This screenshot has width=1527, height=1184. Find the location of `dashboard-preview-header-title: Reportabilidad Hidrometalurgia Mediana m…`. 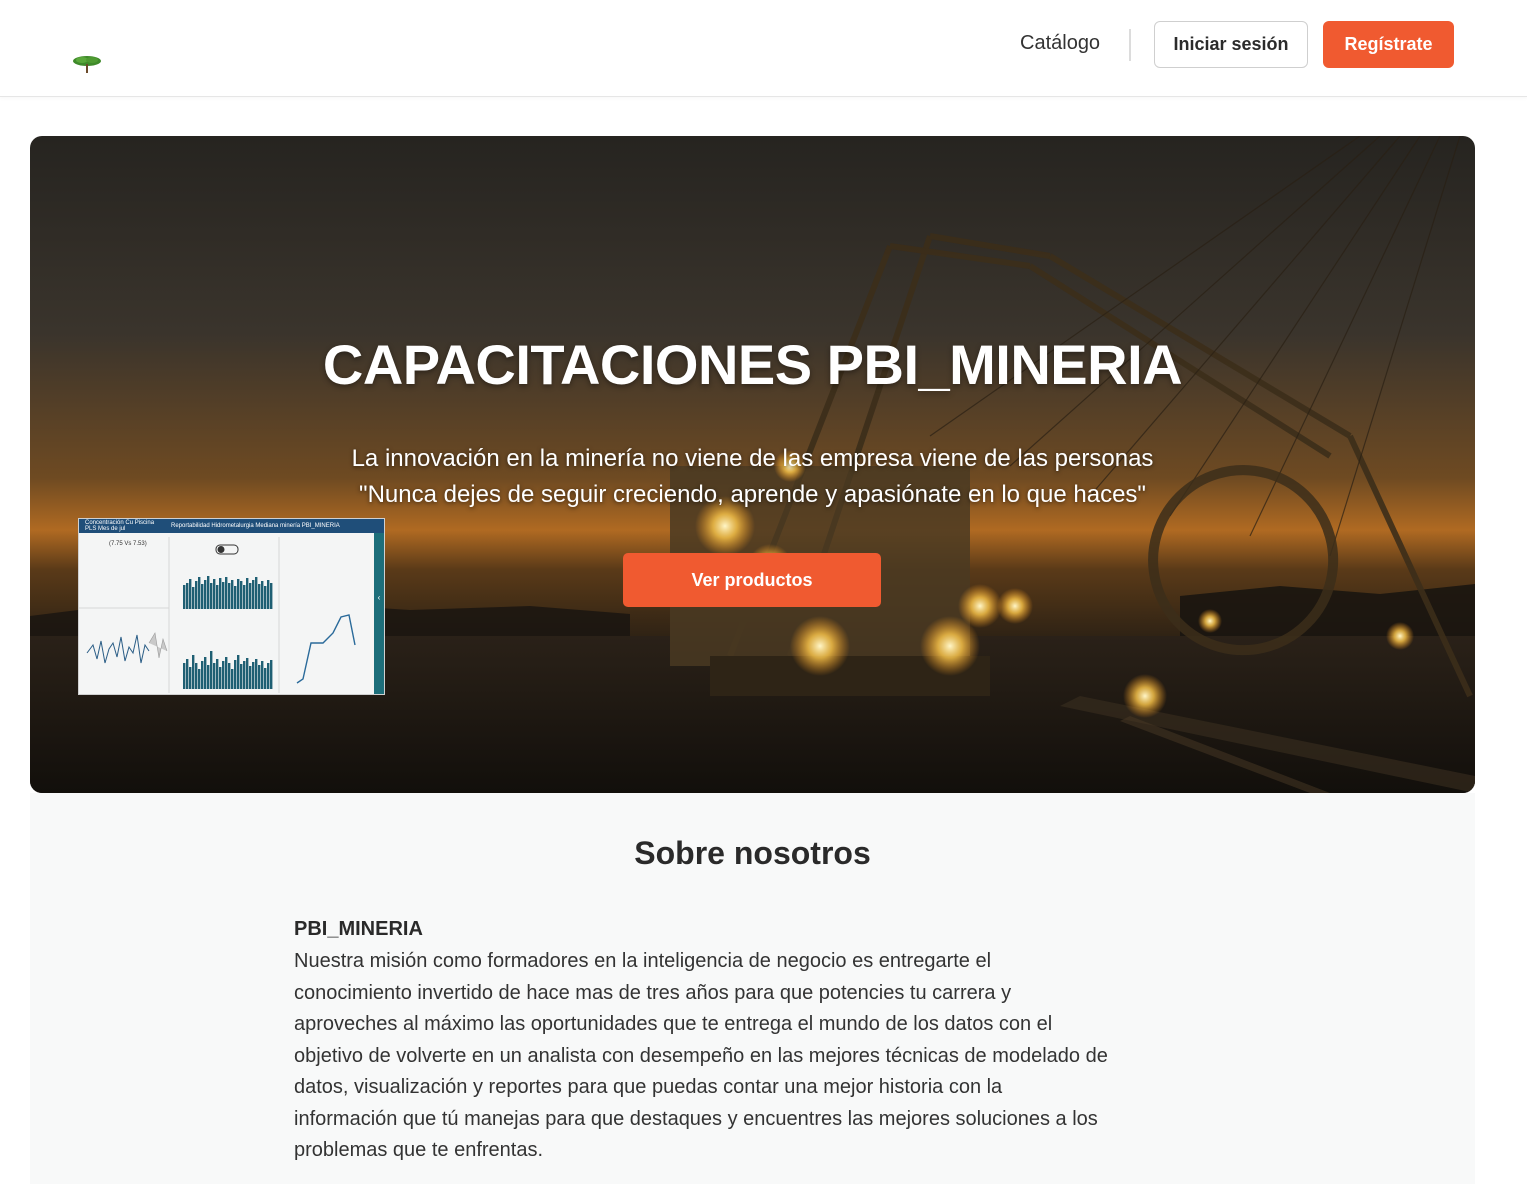

dashboard-preview-header-title: Reportabilidad Hidrometalurgia Mediana m… is located at coordinates (255, 526).